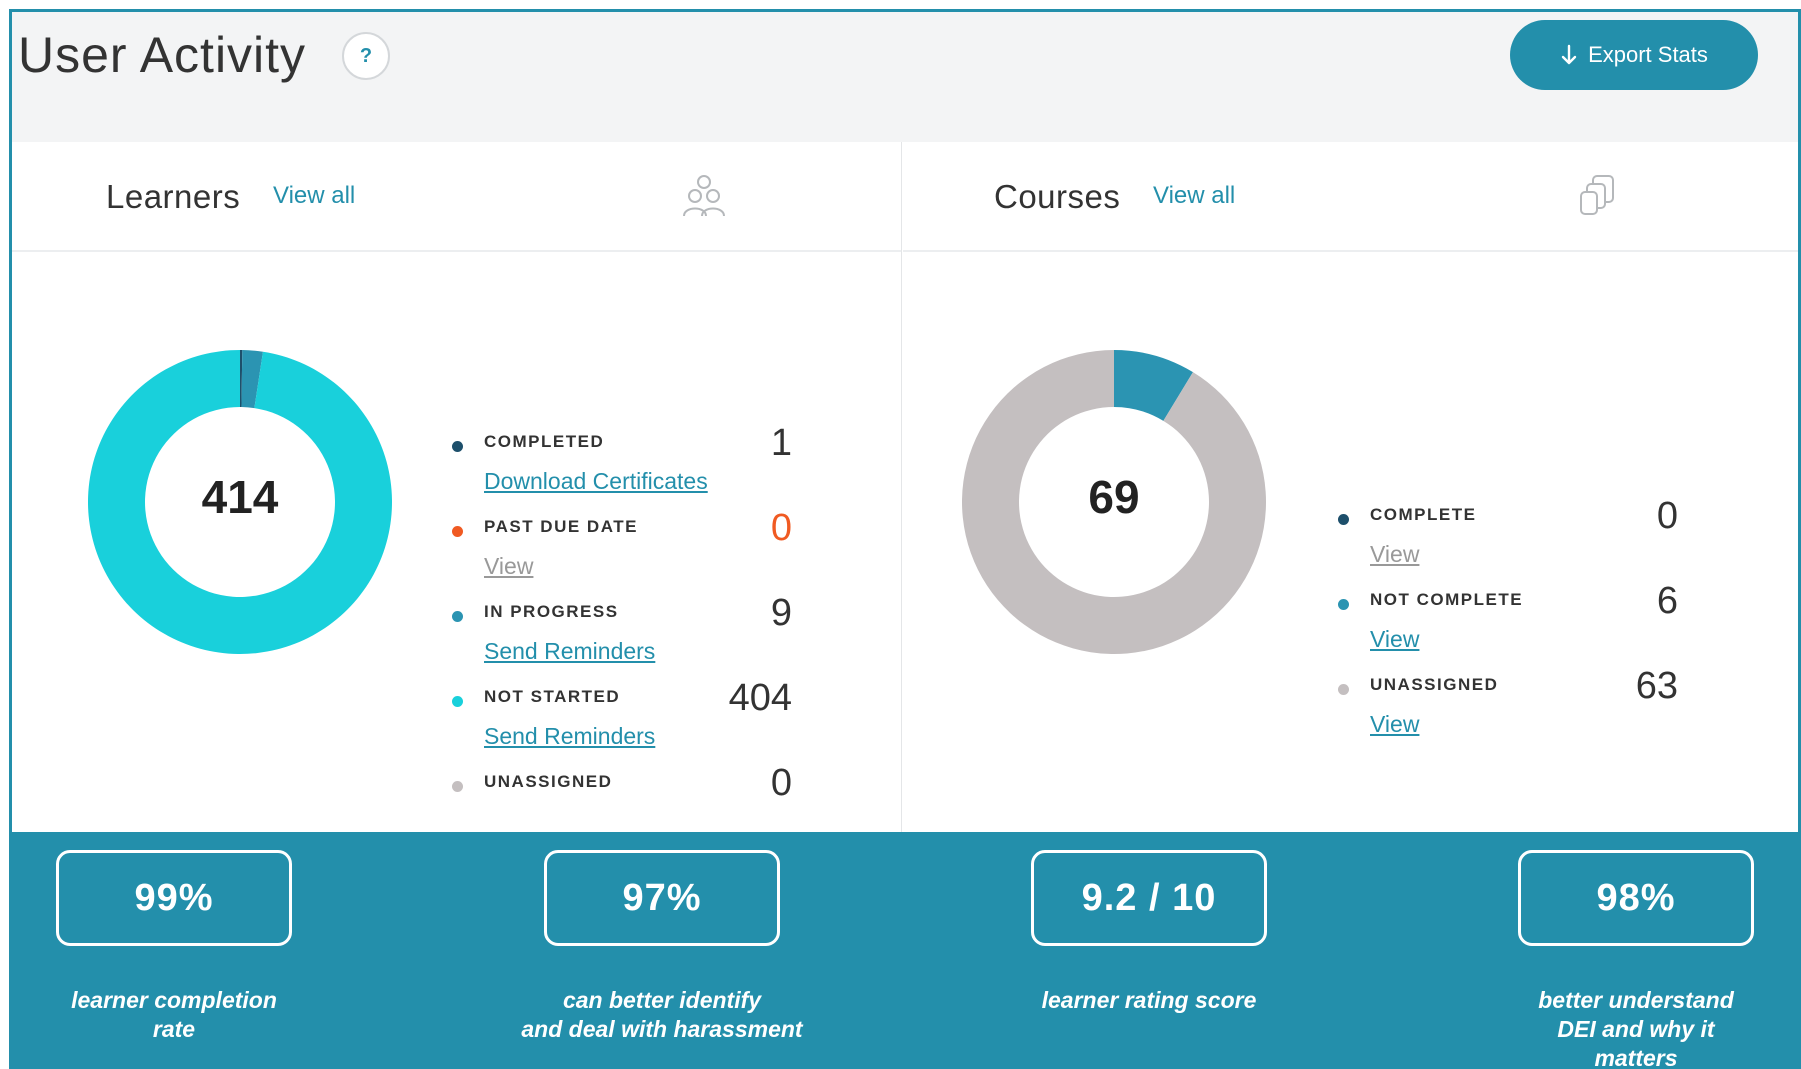 This screenshot has height=1069, width=1801. Describe the element at coordinates (1350, 197) in the screenshot. I see `courses-panel-header: Courses View all` at that location.